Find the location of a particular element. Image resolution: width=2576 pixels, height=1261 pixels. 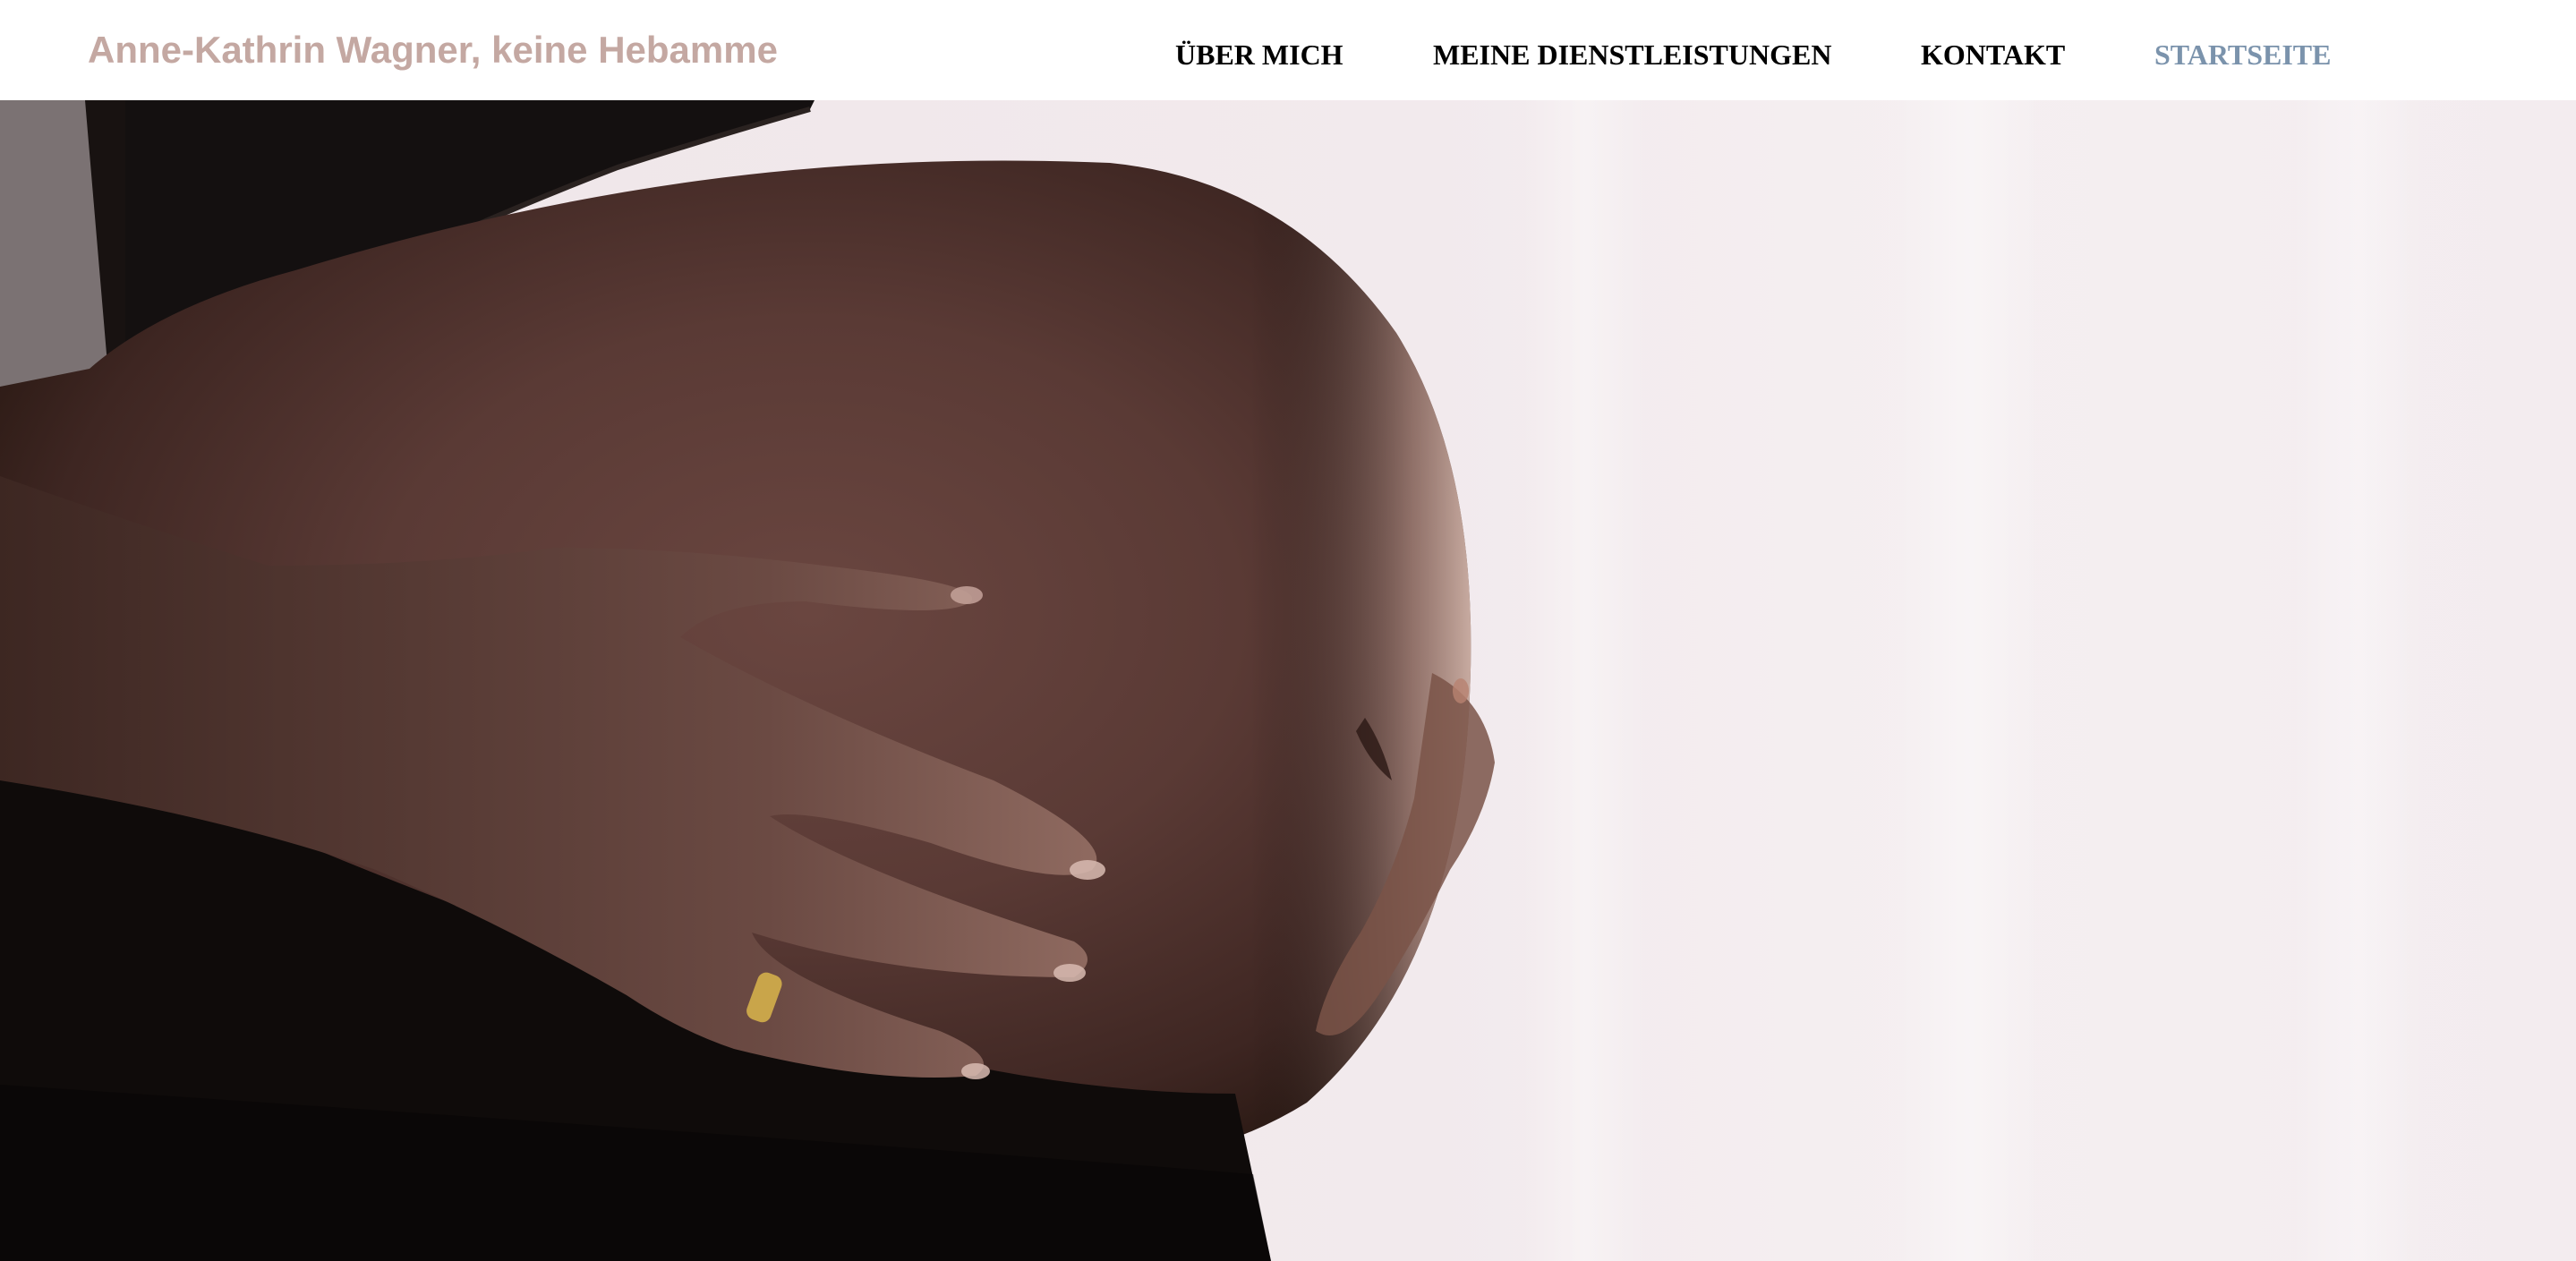

nav-item-meine-dienstleistungen: MEINE DIENSTLEISTUNGEN is located at coordinates (1632, 54).